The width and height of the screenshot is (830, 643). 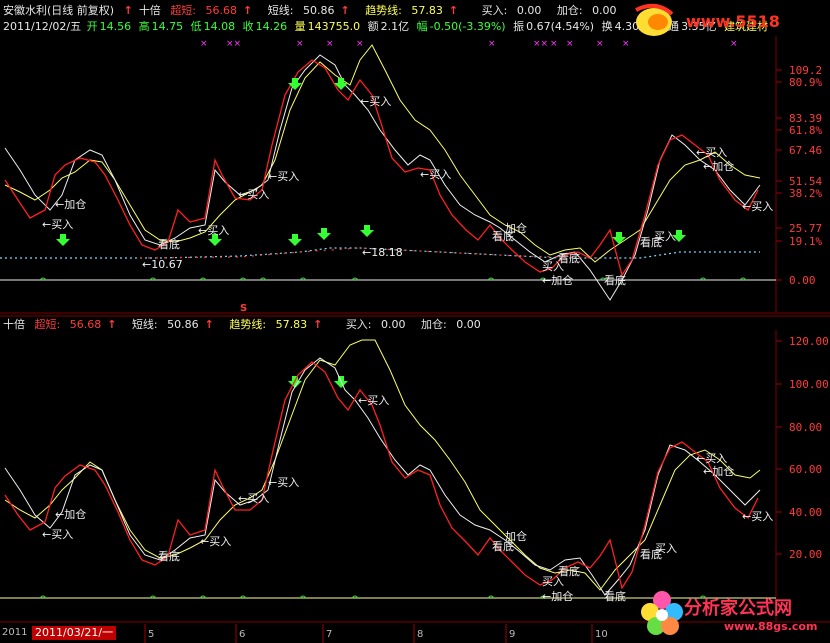 What do you see at coordinates (601, 634) in the screenshot?
I see `month-label: 10` at bounding box center [601, 634].